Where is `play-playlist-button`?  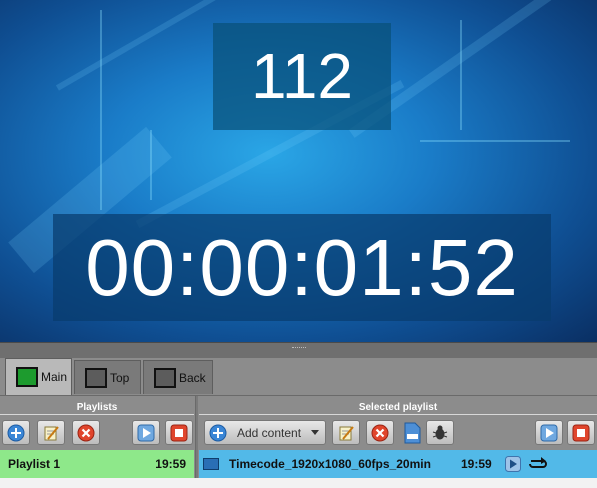
play-playlist-button is located at coordinates (146, 432).